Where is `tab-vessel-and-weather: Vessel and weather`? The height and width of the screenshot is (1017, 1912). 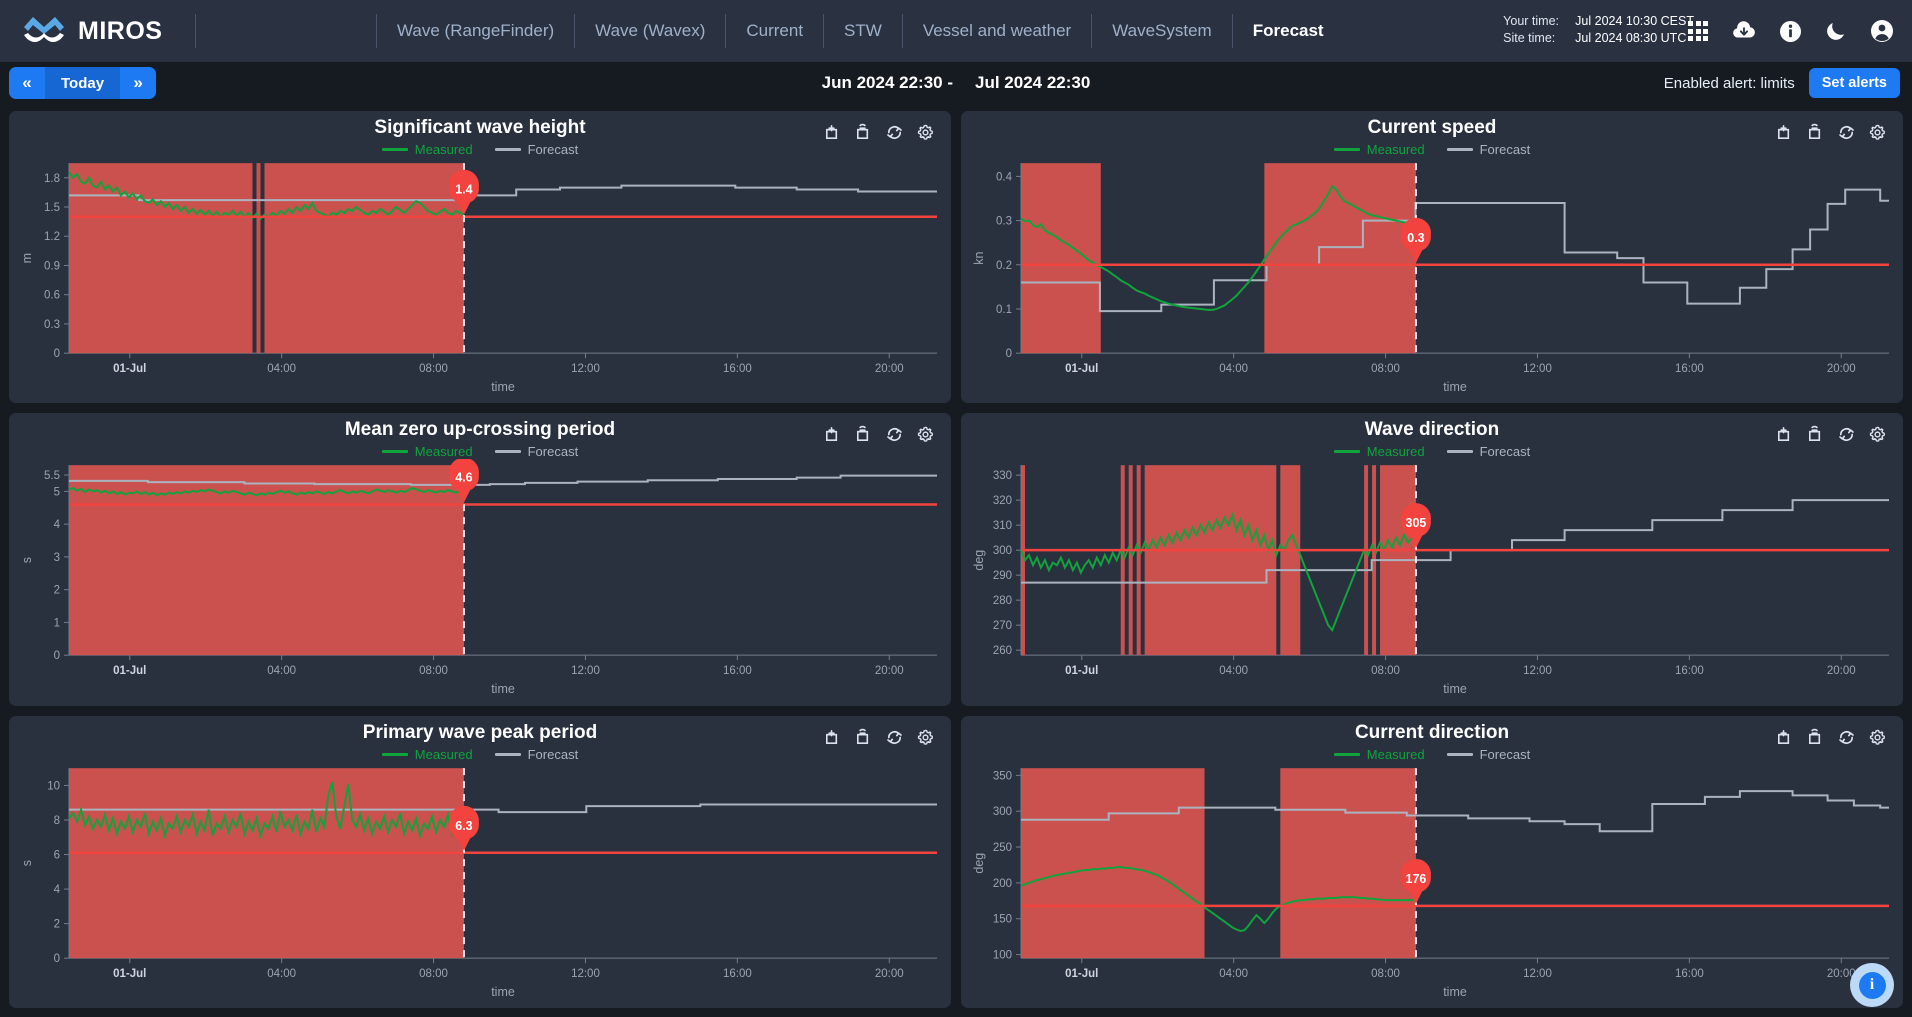 tab-vessel-and-weather: Vessel and weather is located at coordinates (998, 31).